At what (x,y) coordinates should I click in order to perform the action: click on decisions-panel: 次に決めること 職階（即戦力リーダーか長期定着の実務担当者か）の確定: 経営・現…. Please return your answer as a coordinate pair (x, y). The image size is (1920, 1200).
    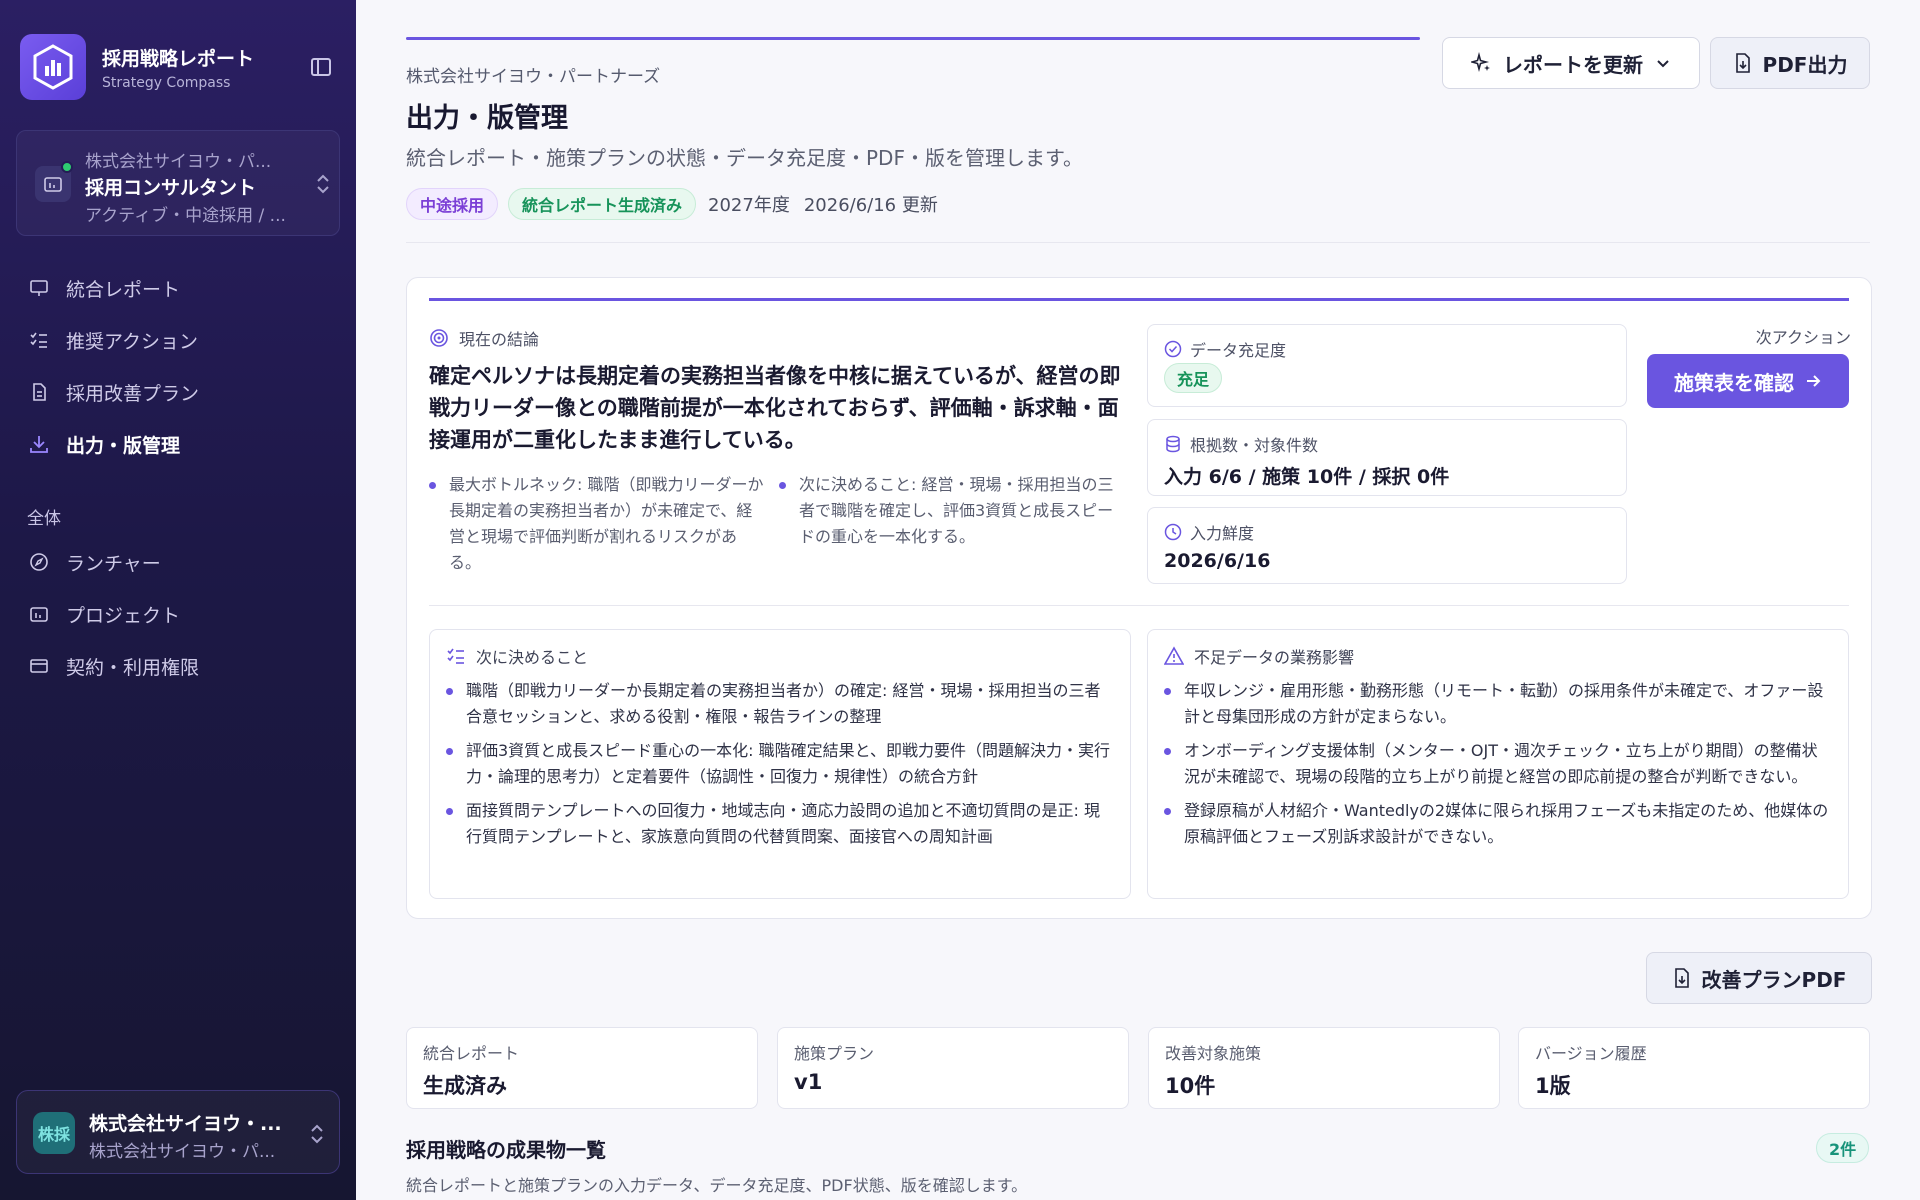
    Looking at the image, I should click on (780, 764).